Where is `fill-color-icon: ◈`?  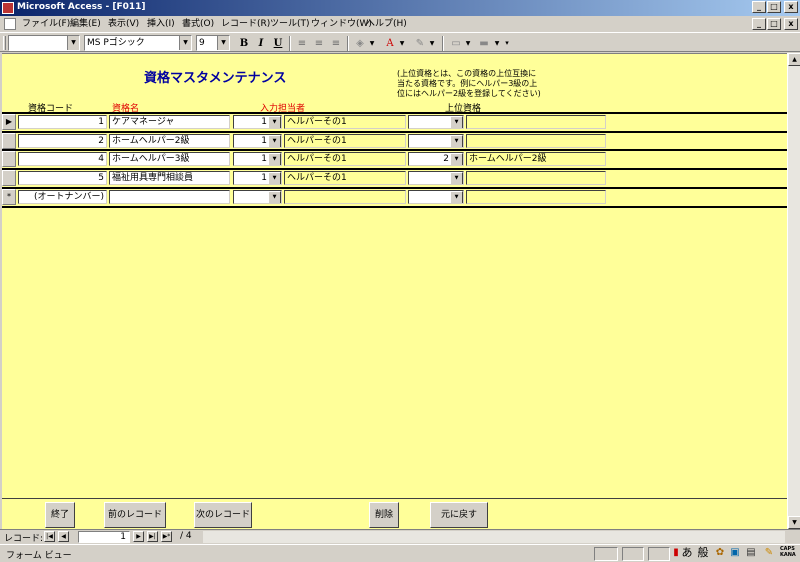
fill-color-icon: ◈ is located at coordinates (360, 43).